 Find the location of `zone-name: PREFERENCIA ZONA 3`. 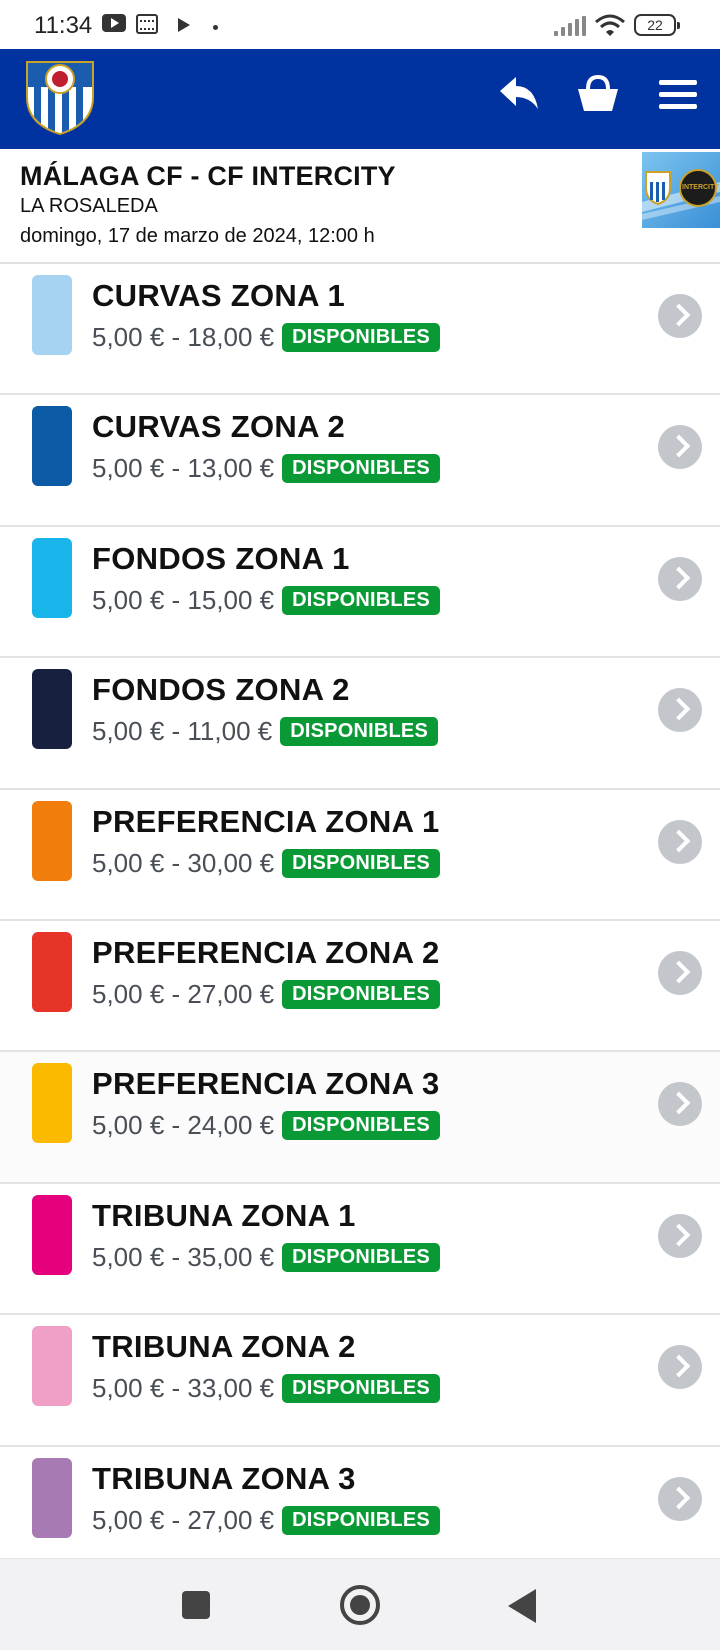

zone-name: PREFERENCIA ZONA 3 is located at coordinates (266, 1084).